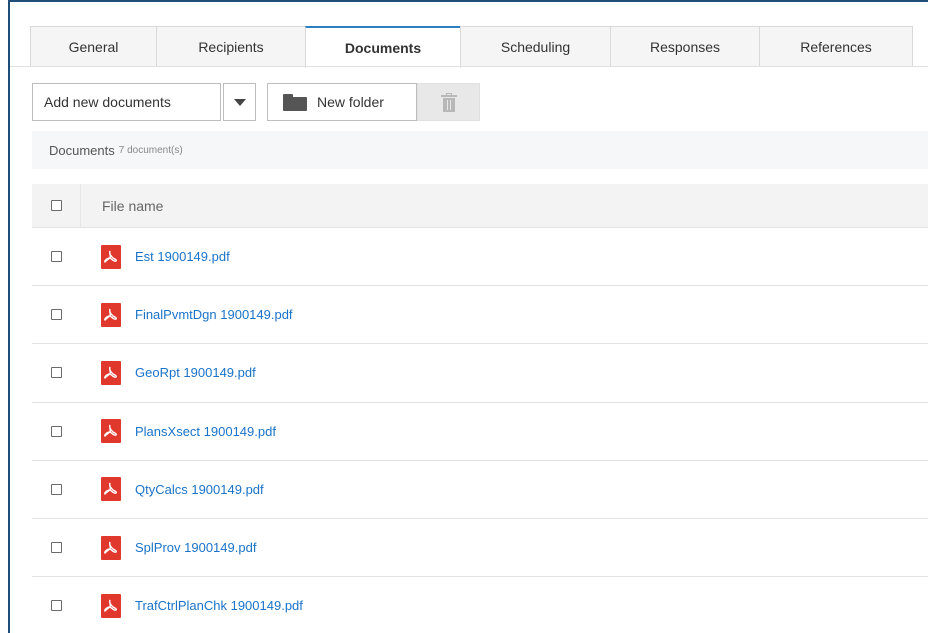  What do you see at coordinates (480, 150) in the screenshot?
I see `documents-section-header: Documents 7 document(s)` at bounding box center [480, 150].